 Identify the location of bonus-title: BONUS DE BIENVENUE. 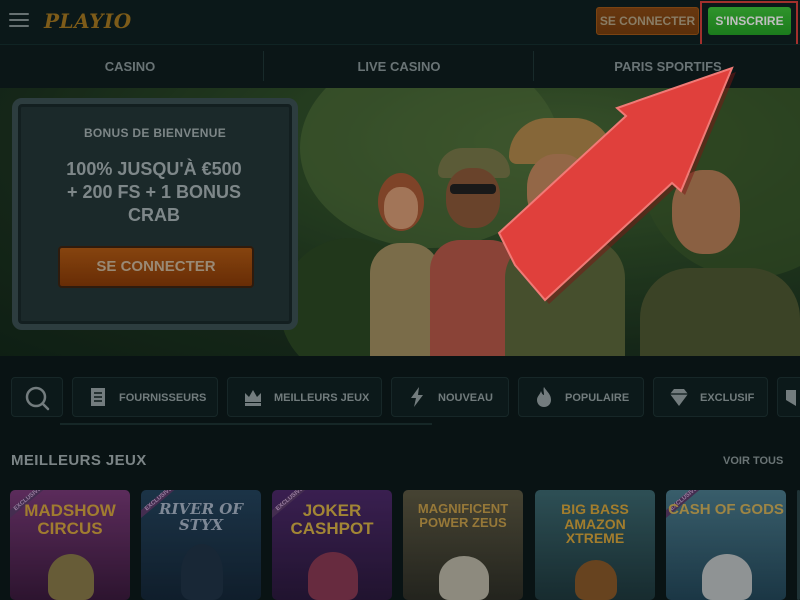
(155, 133).